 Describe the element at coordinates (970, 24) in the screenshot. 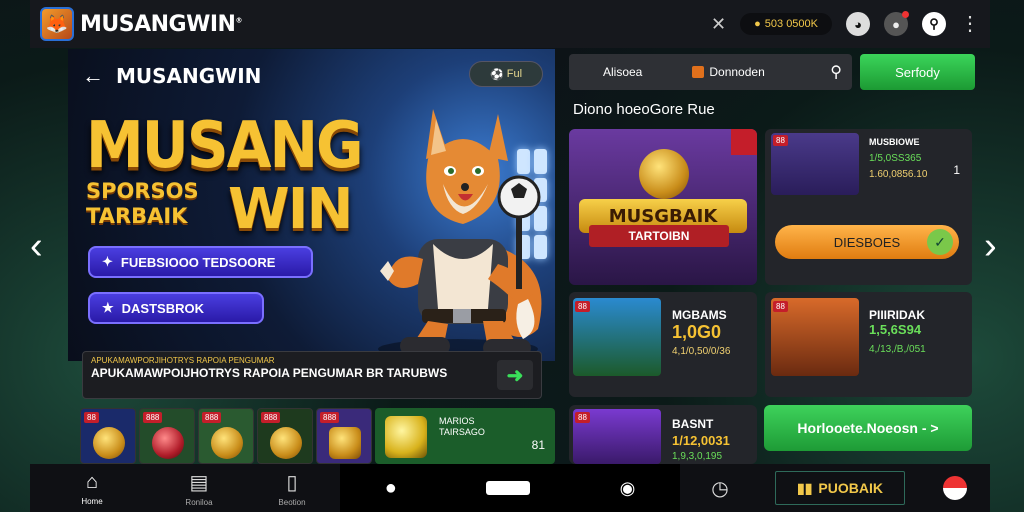

I see `more-menu-icon: ⋮` at that location.